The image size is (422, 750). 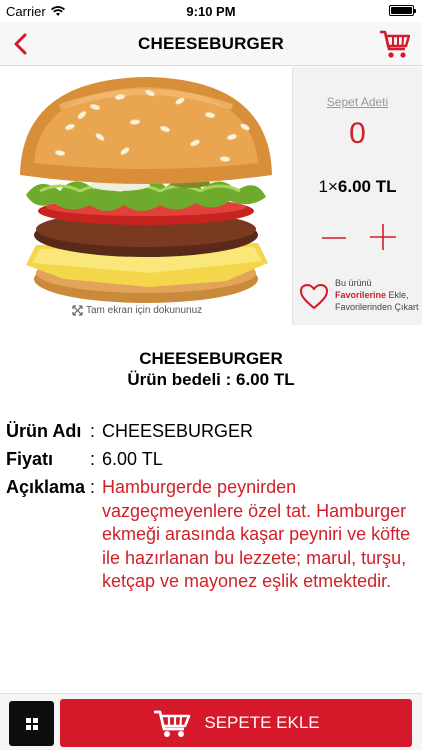 I want to click on grid-icon, so click(x=31, y=723).